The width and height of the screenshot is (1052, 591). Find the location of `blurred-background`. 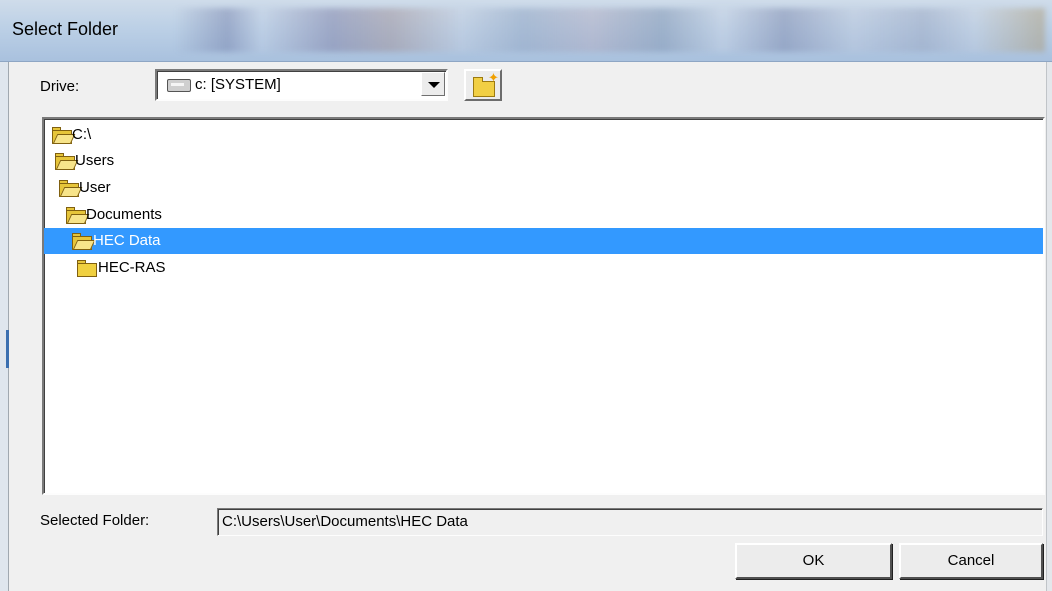

blurred-background is located at coordinates (610, 30).